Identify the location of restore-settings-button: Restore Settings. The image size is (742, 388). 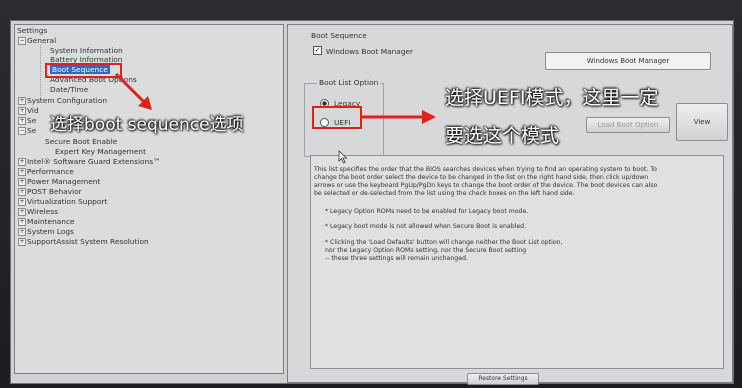
(503, 379).